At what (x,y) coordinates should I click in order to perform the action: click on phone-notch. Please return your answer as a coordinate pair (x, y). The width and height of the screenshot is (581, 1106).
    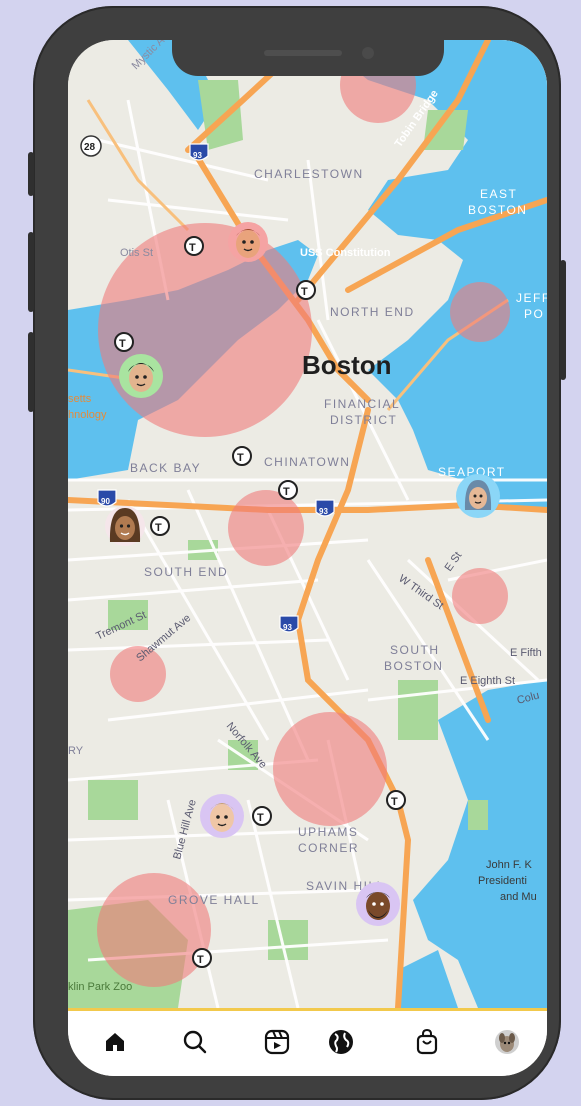
    Looking at the image, I should click on (308, 58).